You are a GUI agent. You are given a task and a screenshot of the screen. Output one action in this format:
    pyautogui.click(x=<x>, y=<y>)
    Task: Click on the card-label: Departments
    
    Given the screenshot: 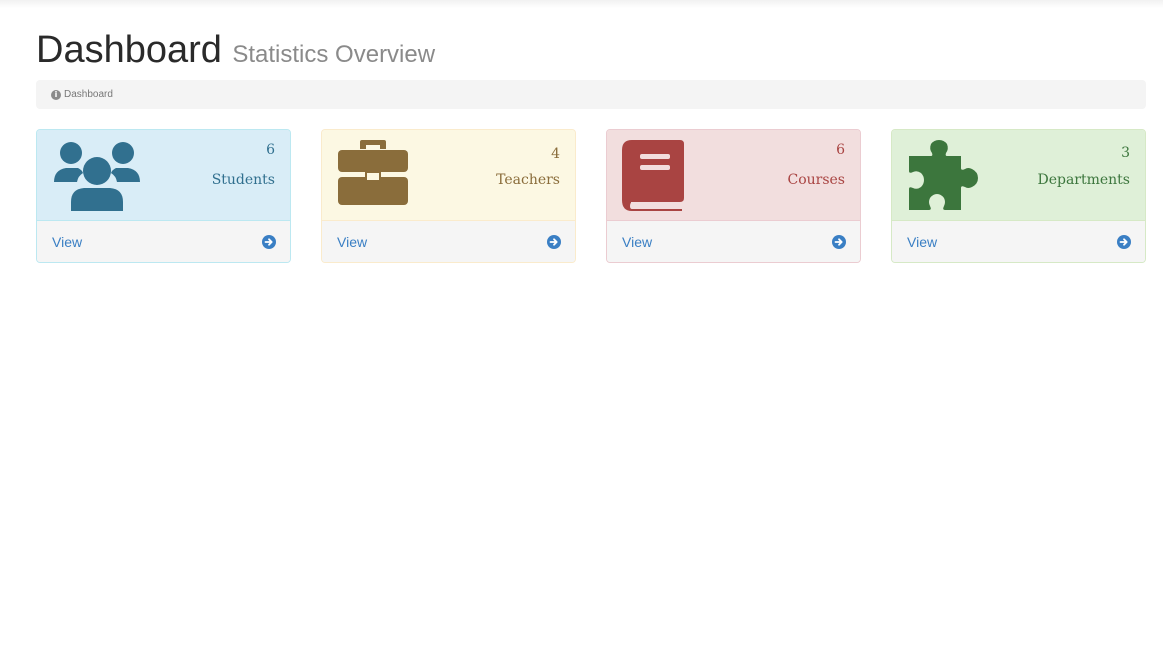 What is the action you would take?
    pyautogui.click(x=1083, y=180)
    